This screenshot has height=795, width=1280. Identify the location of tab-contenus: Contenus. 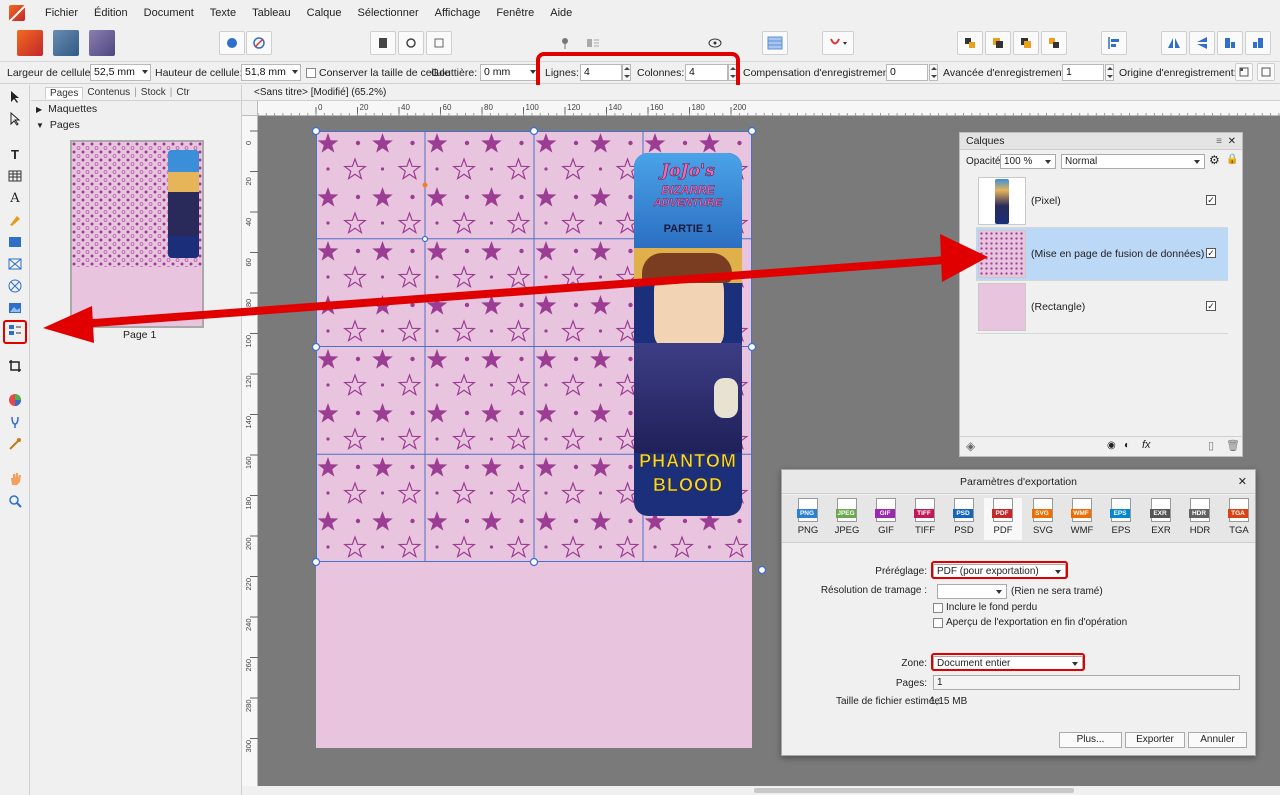
(108, 92).